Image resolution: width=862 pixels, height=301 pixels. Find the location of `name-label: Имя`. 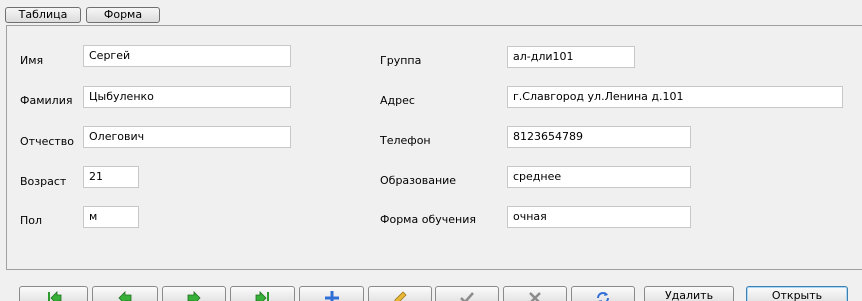

name-label: Имя is located at coordinates (32, 60).